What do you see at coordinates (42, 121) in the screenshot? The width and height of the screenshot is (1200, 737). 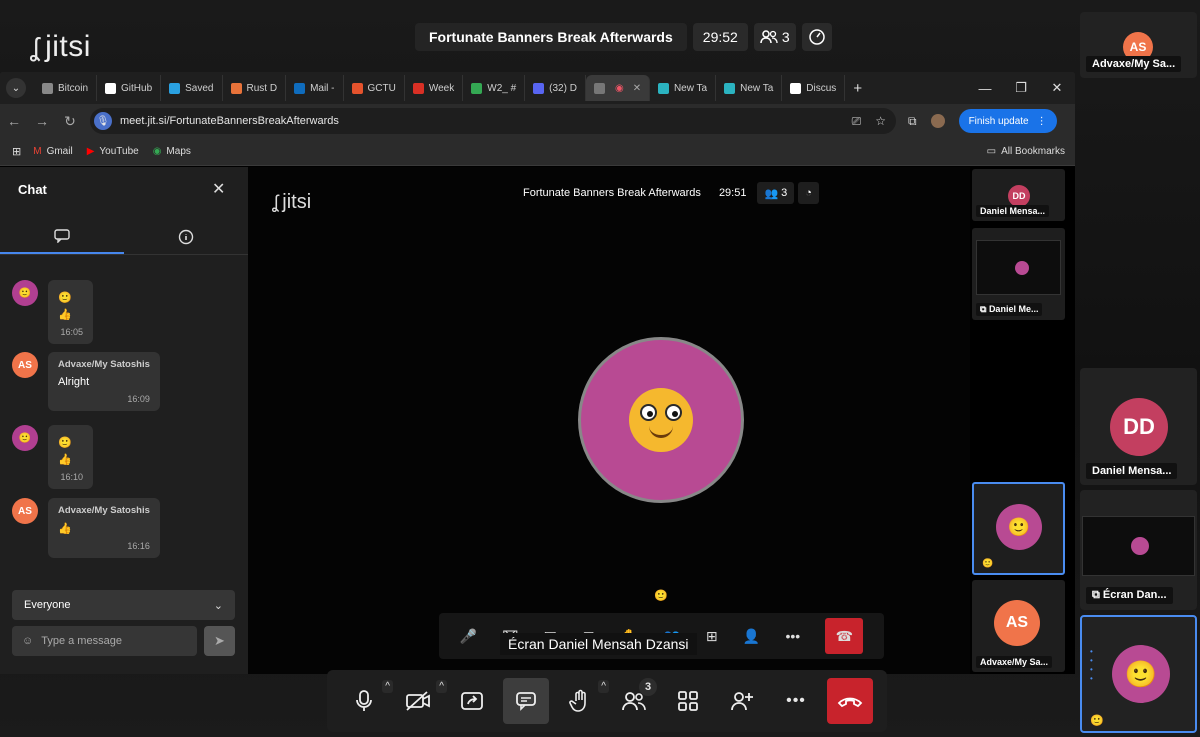 I see `forward-icon: →` at bounding box center [42, 121].